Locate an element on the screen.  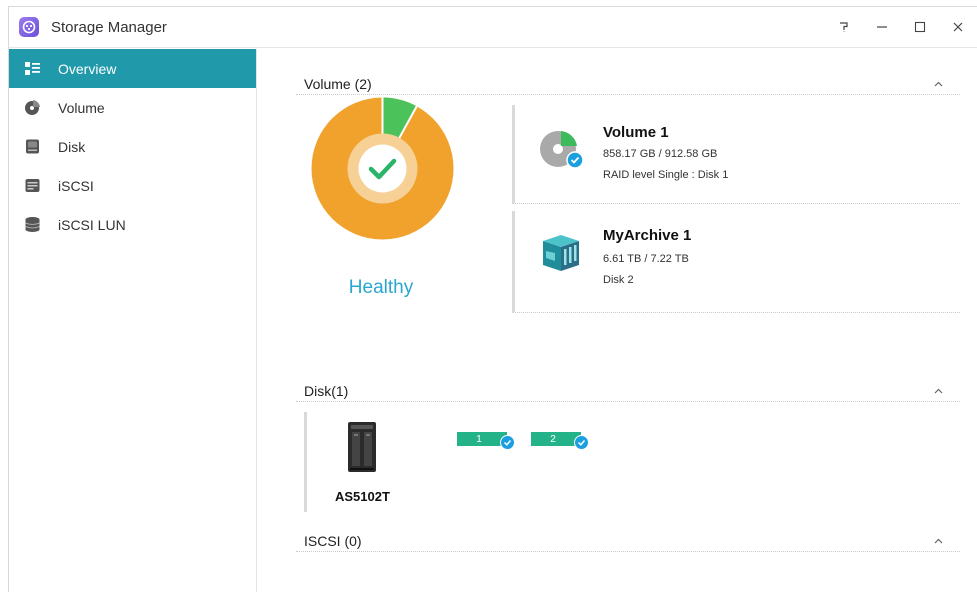
sidebar-item-overview: Overview is located at coordinates (132, 68).